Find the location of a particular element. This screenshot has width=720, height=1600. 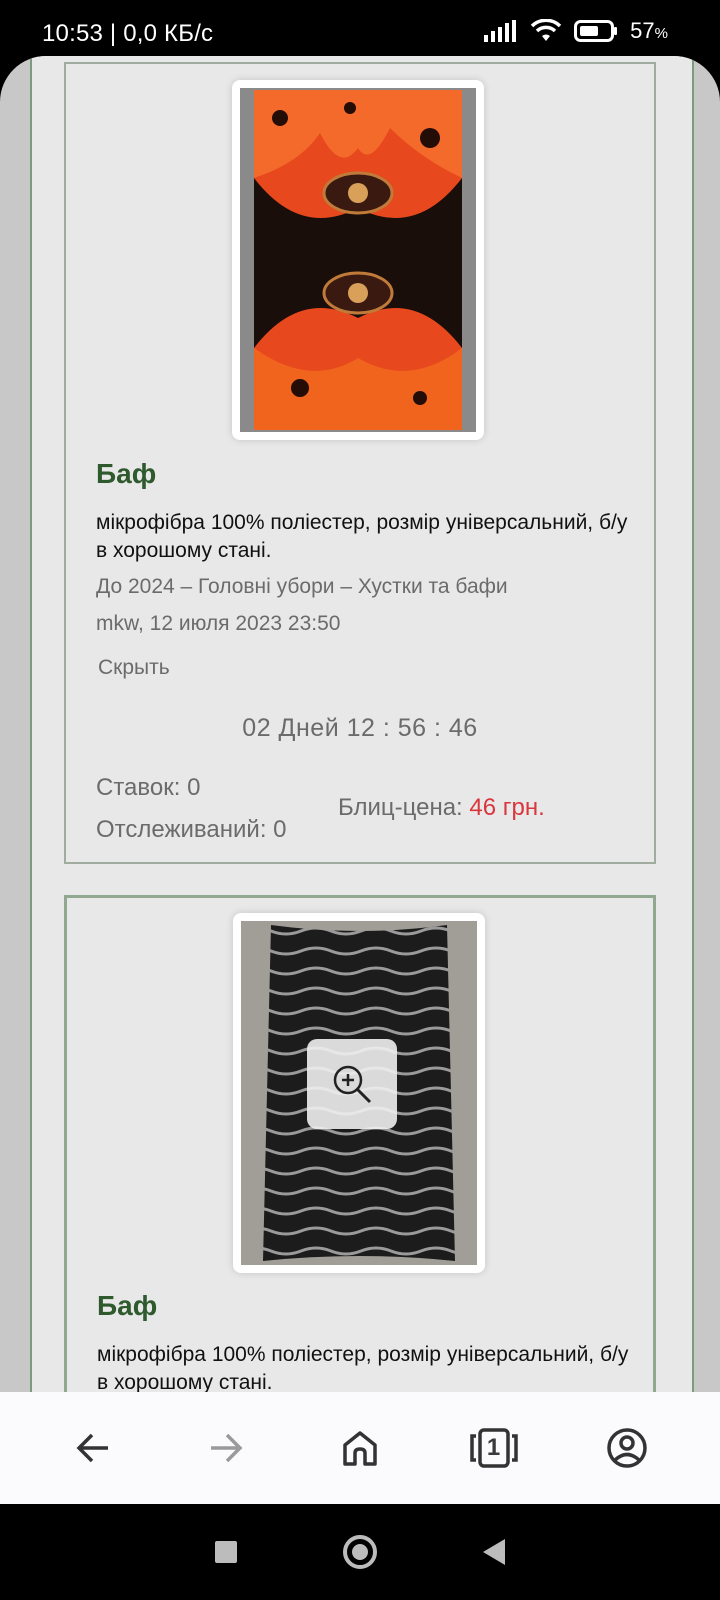

tabs-count: 1 is located at coordinates (493, 1447).